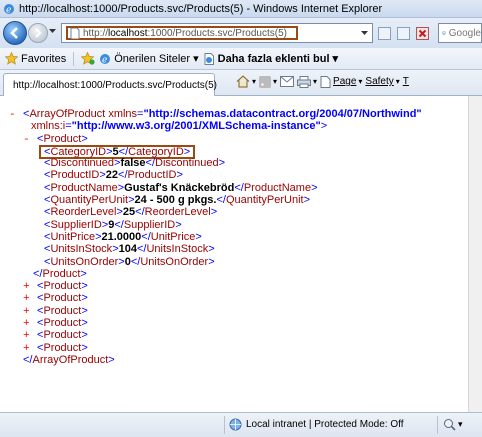 The height and width of the screenshot is (437, 482). I want to click on stop-icon, so click(422, 33).